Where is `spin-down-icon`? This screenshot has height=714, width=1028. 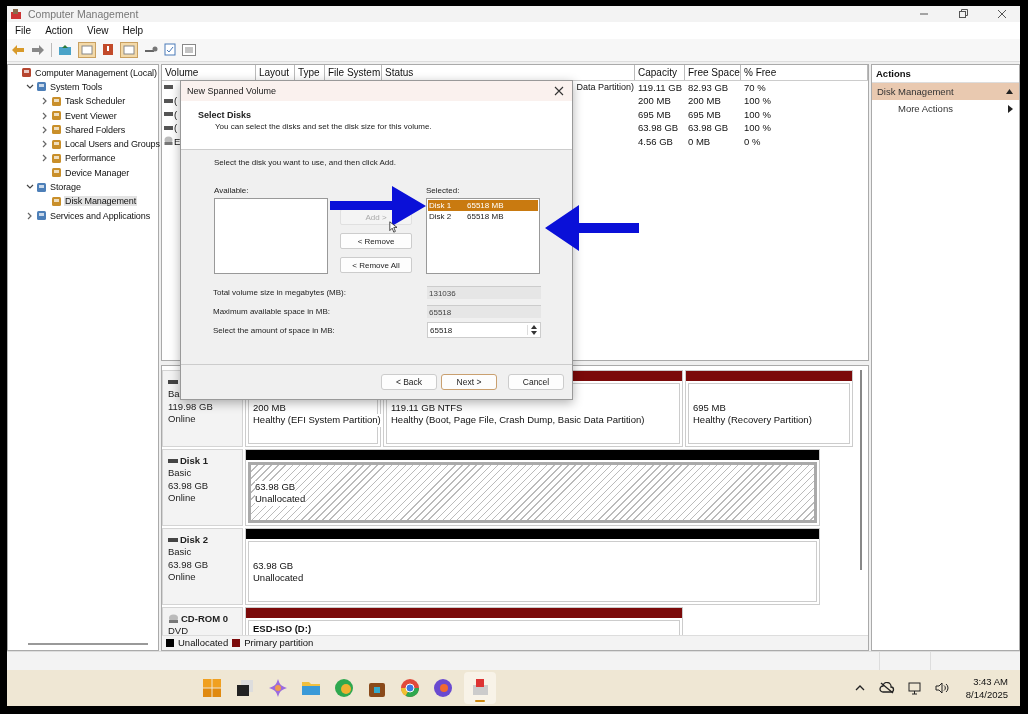
spin-down-icon is located at coordinates (534, 333).